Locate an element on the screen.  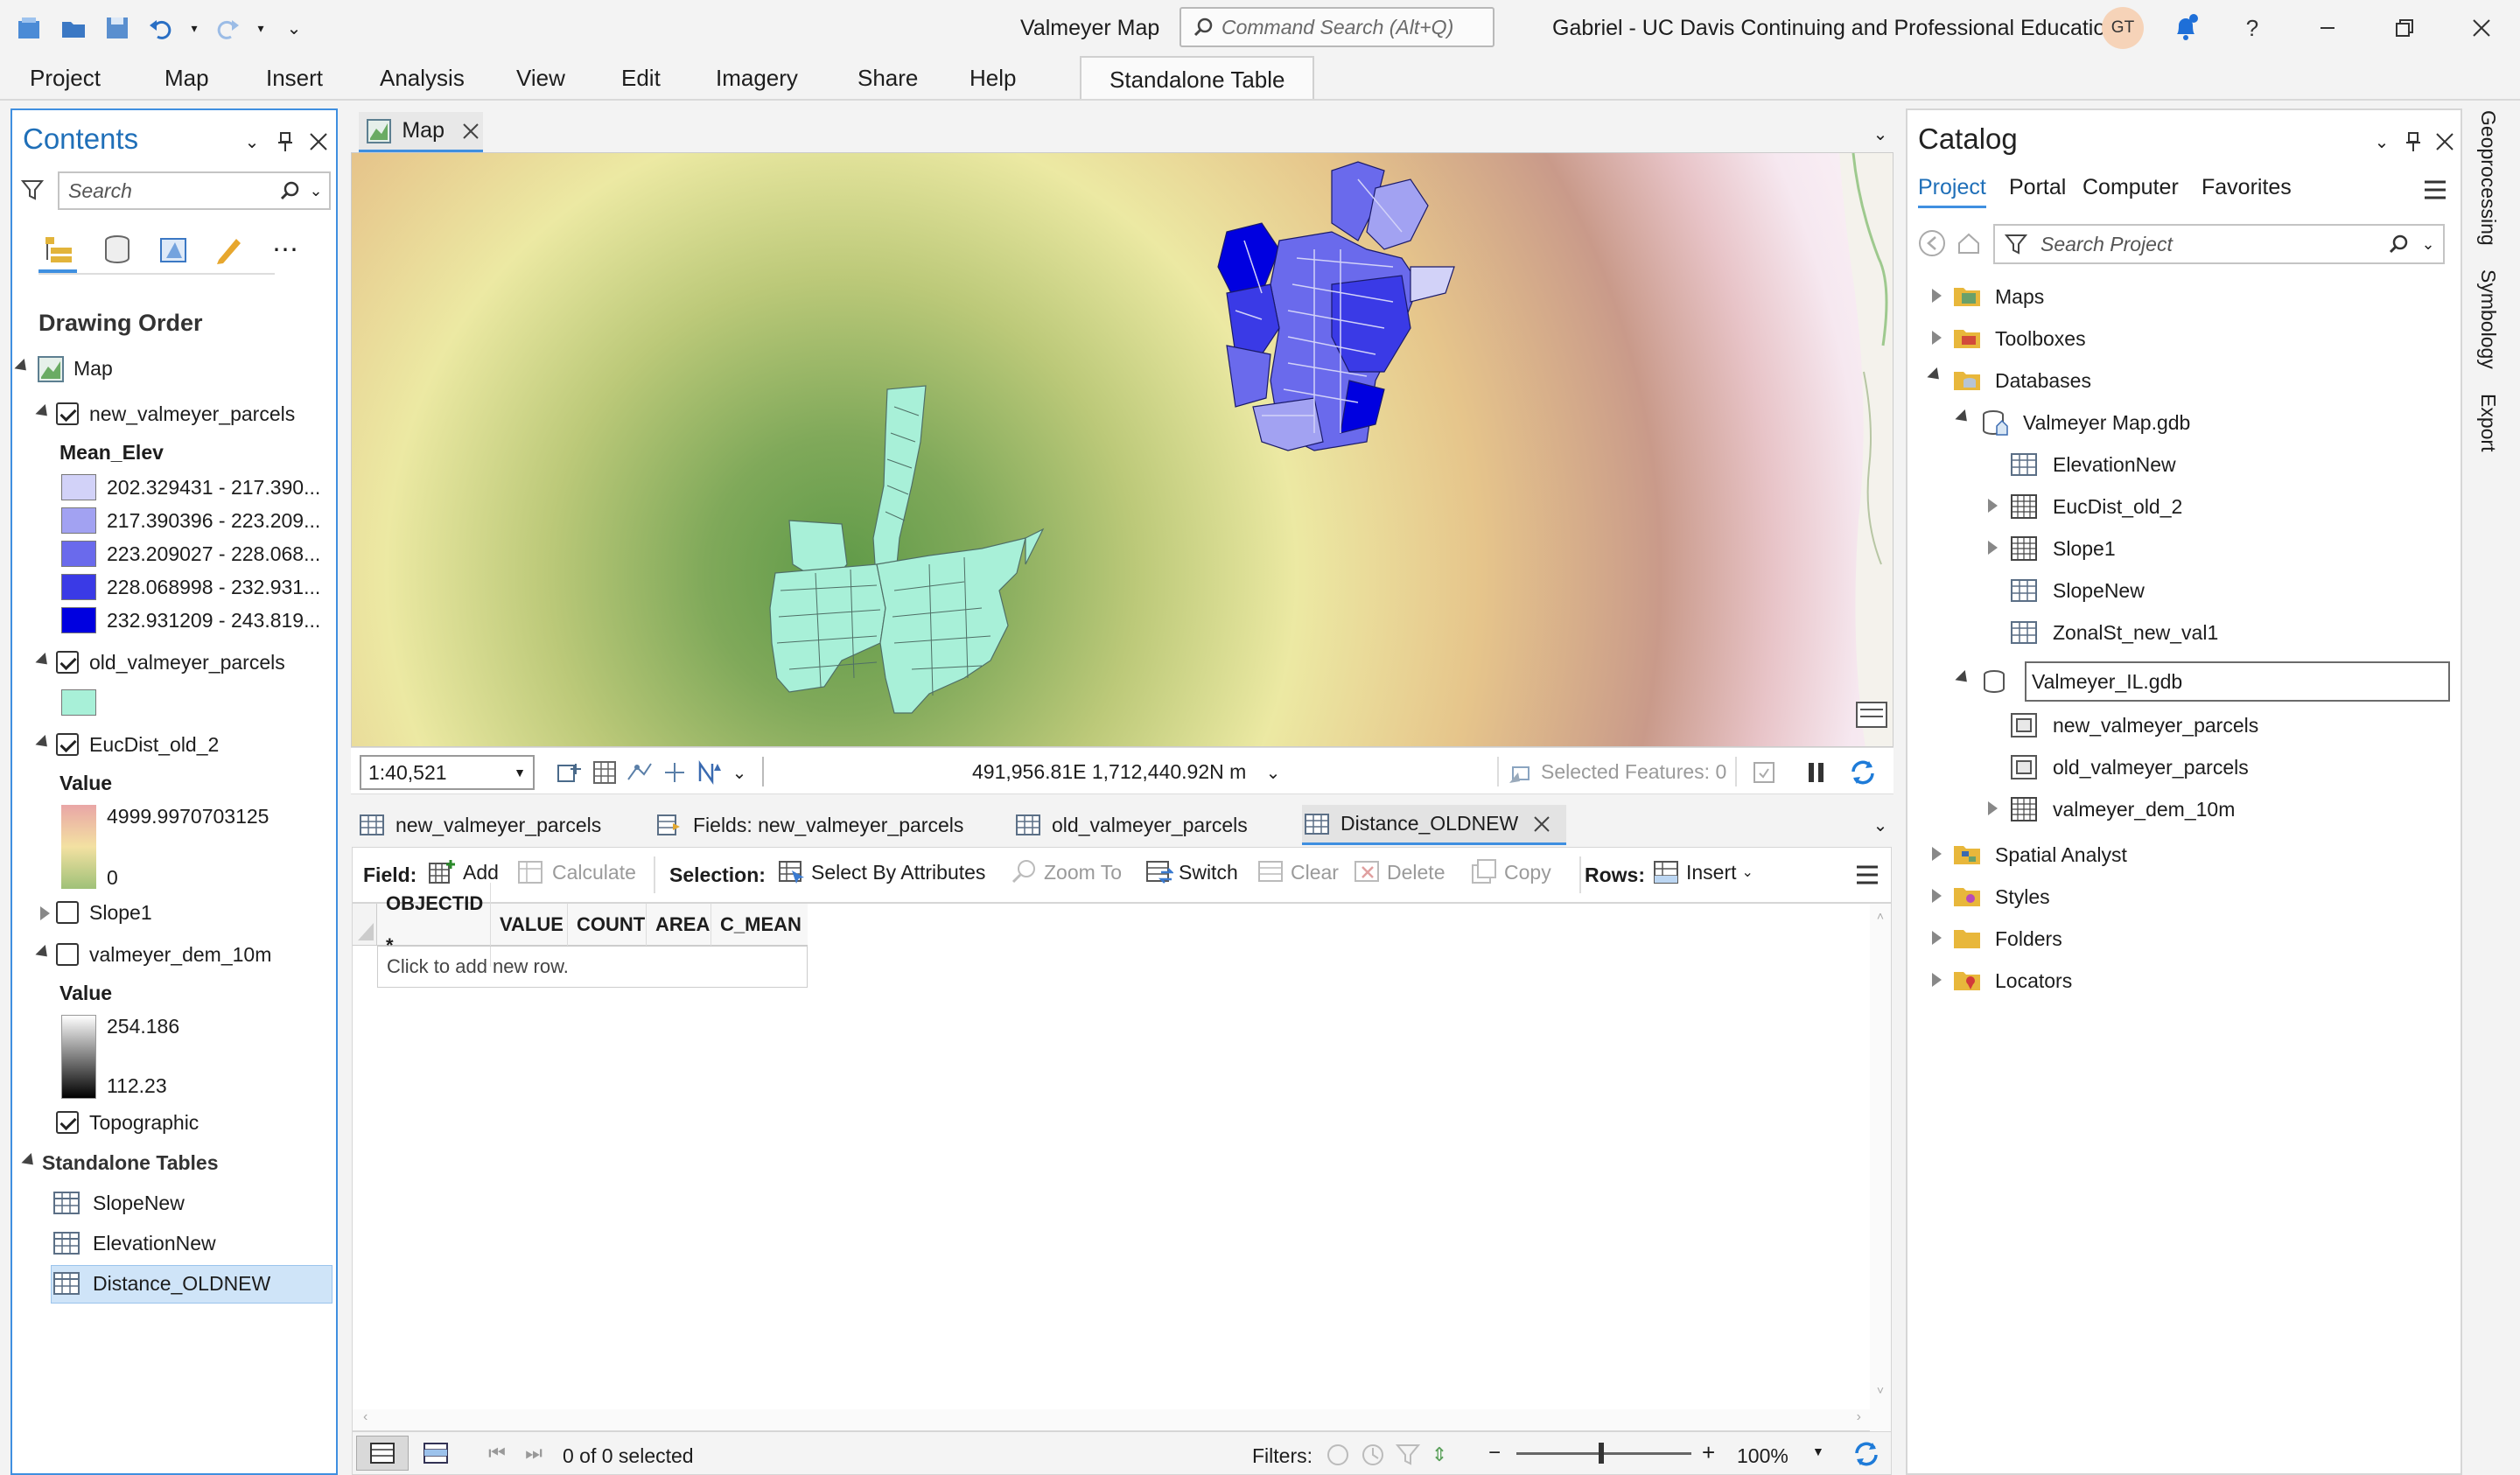
expand-slope-toggle is located at coordinates (45, 913).